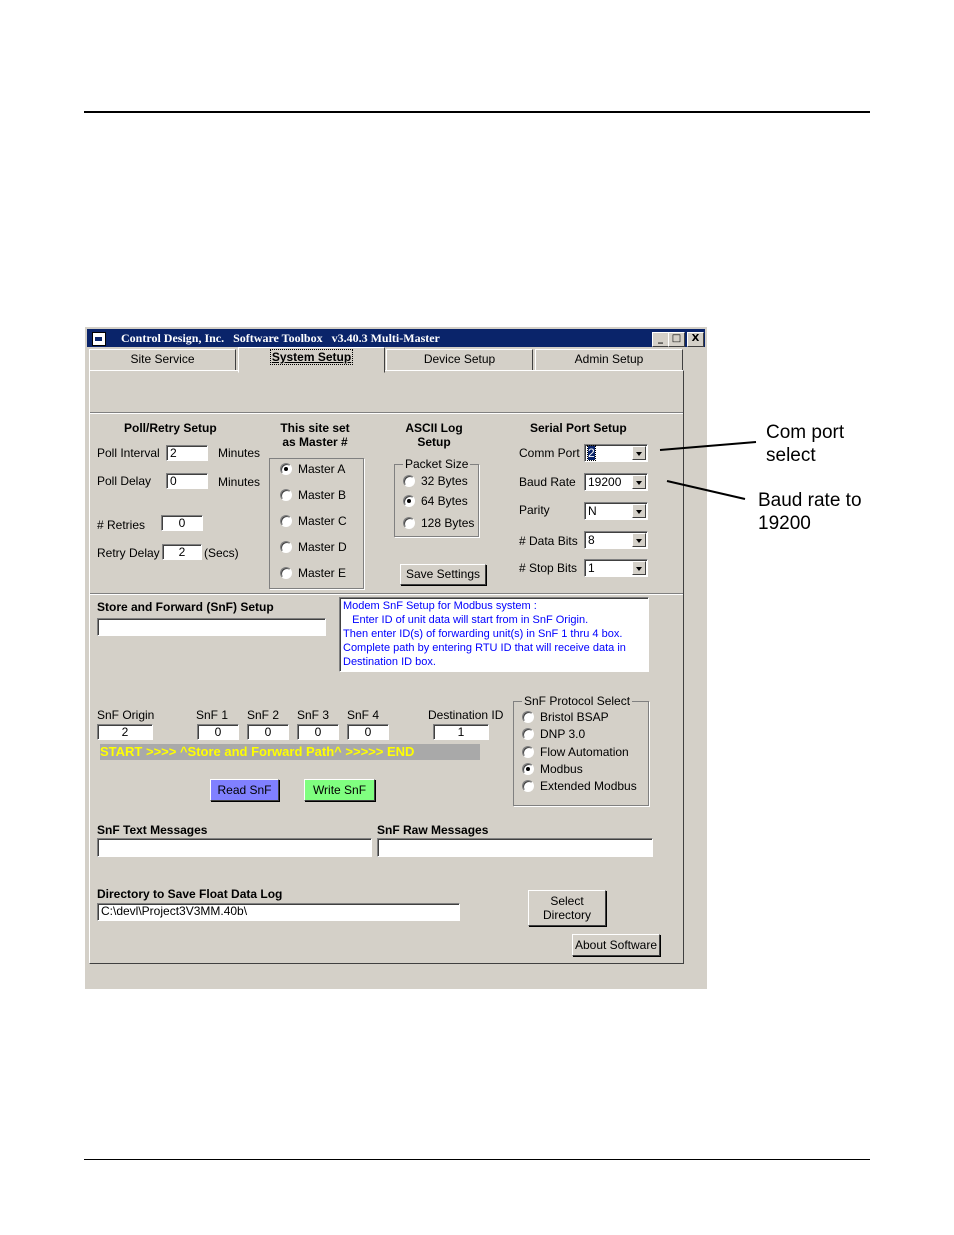 This screenshot has width=954, height=1235. I want to click on annotation-arrows, so click(708, 470).